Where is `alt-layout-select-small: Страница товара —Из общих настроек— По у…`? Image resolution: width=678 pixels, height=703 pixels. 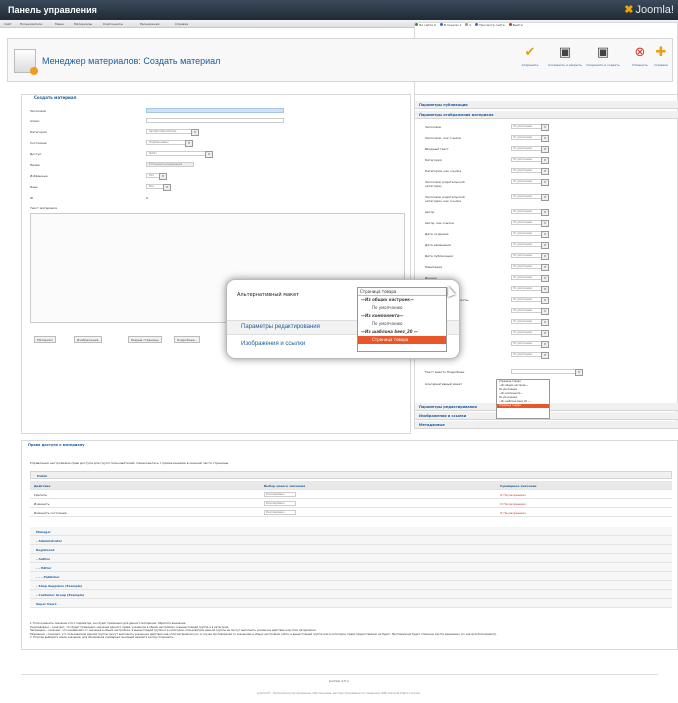 alt-layout-select-small: Страница товара —Из общих настроек— По у… is located at coordinates (523, 399).